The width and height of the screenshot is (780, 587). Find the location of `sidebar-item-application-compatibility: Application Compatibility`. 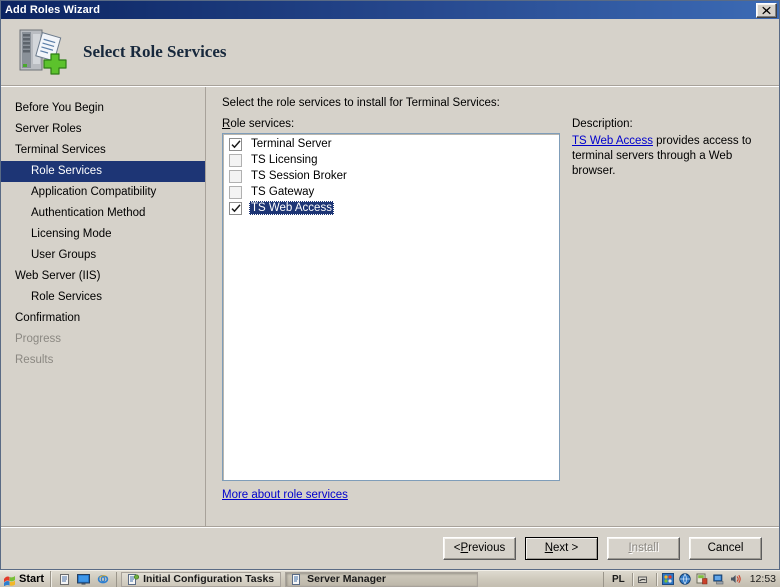

sidebar-item-application-compatibility: Application Compatibility is located at coordinates (103, 192).